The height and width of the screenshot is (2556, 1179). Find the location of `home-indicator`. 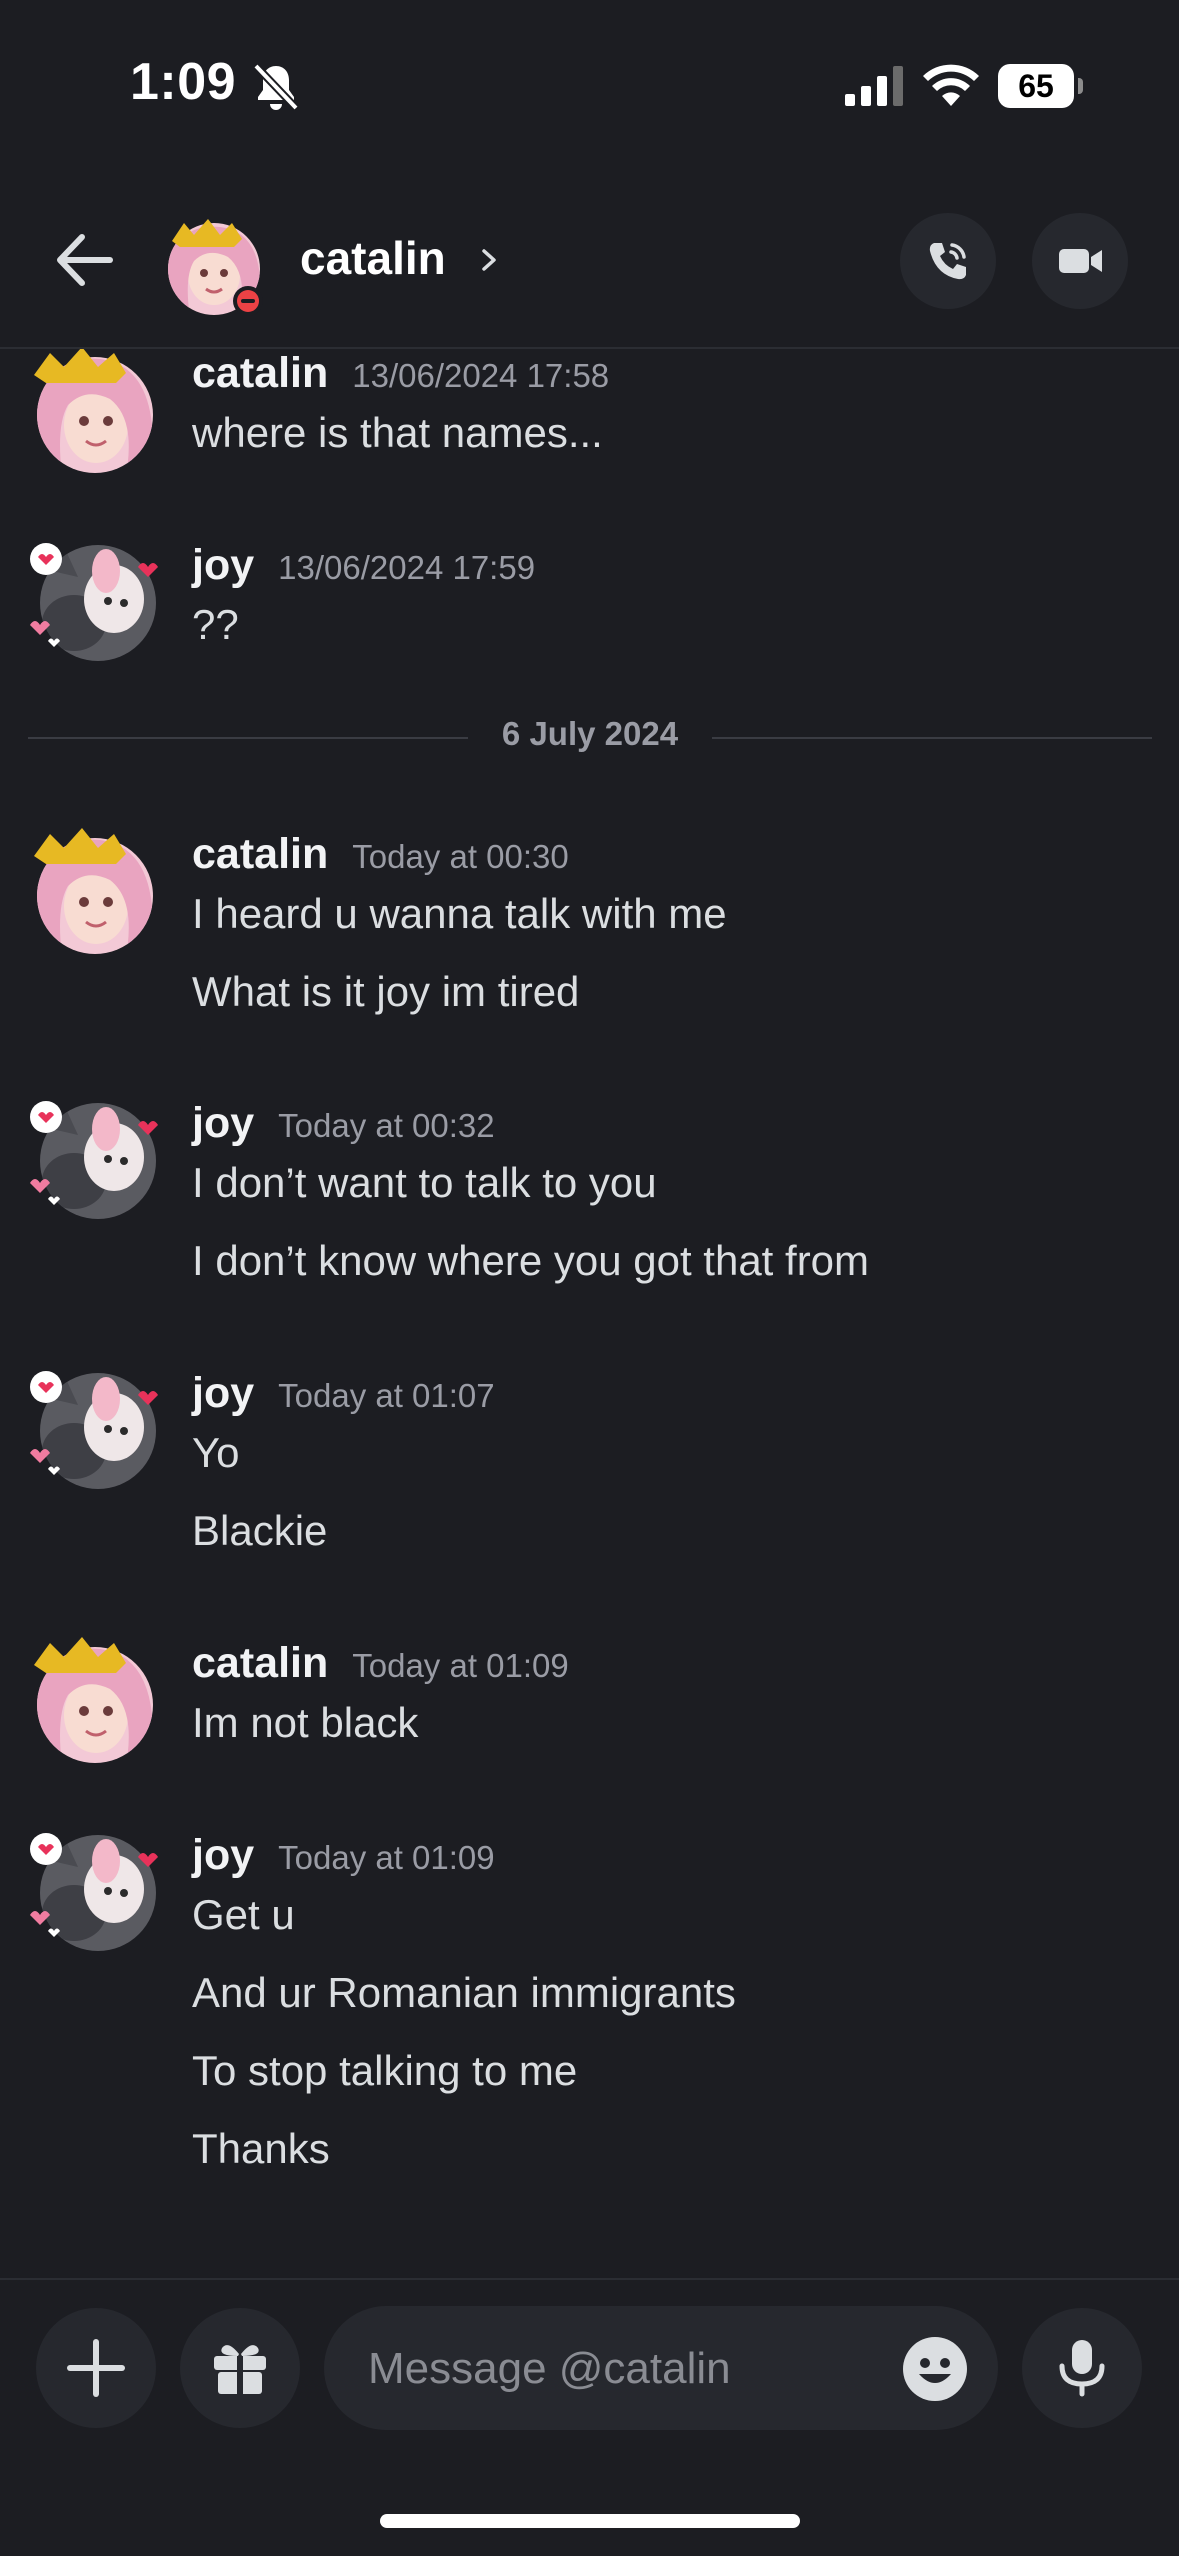

home-indicator is located at coordinates (590, 2521).